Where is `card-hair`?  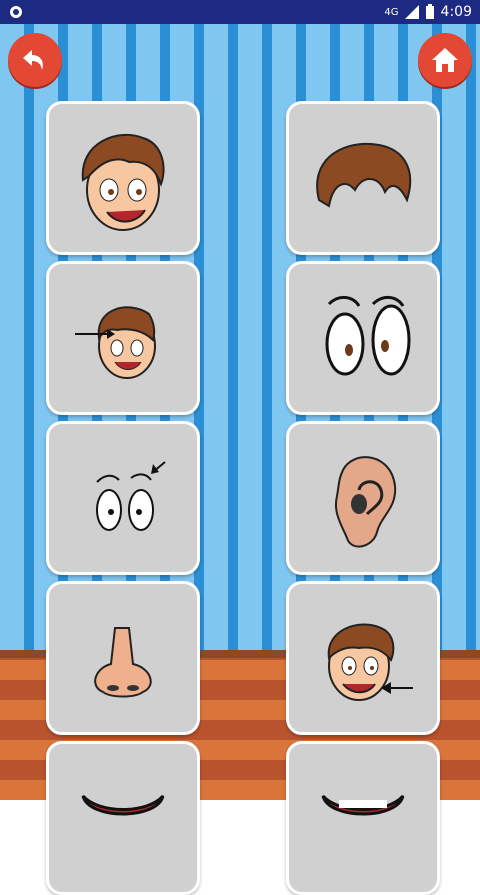
card-hair is located at coordinates (363, 178).